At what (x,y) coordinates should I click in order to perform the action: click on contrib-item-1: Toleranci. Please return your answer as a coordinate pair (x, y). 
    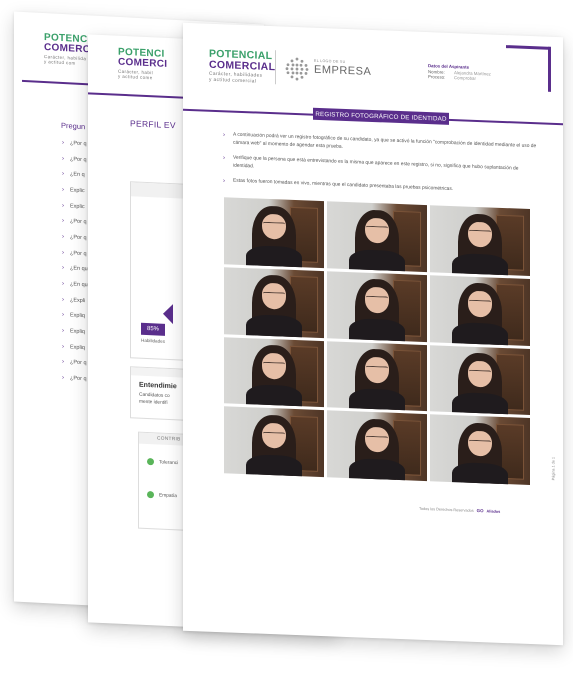
    Looking at the image, I should click on (162, 462).